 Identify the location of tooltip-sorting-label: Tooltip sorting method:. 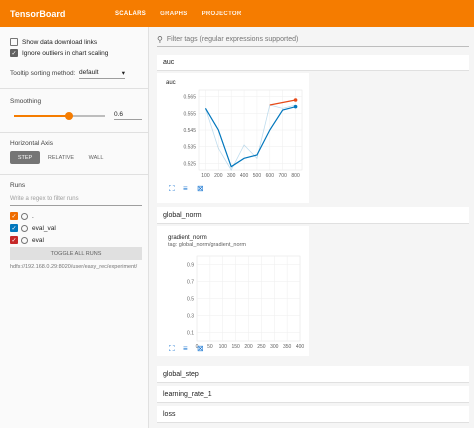
(43, 73).